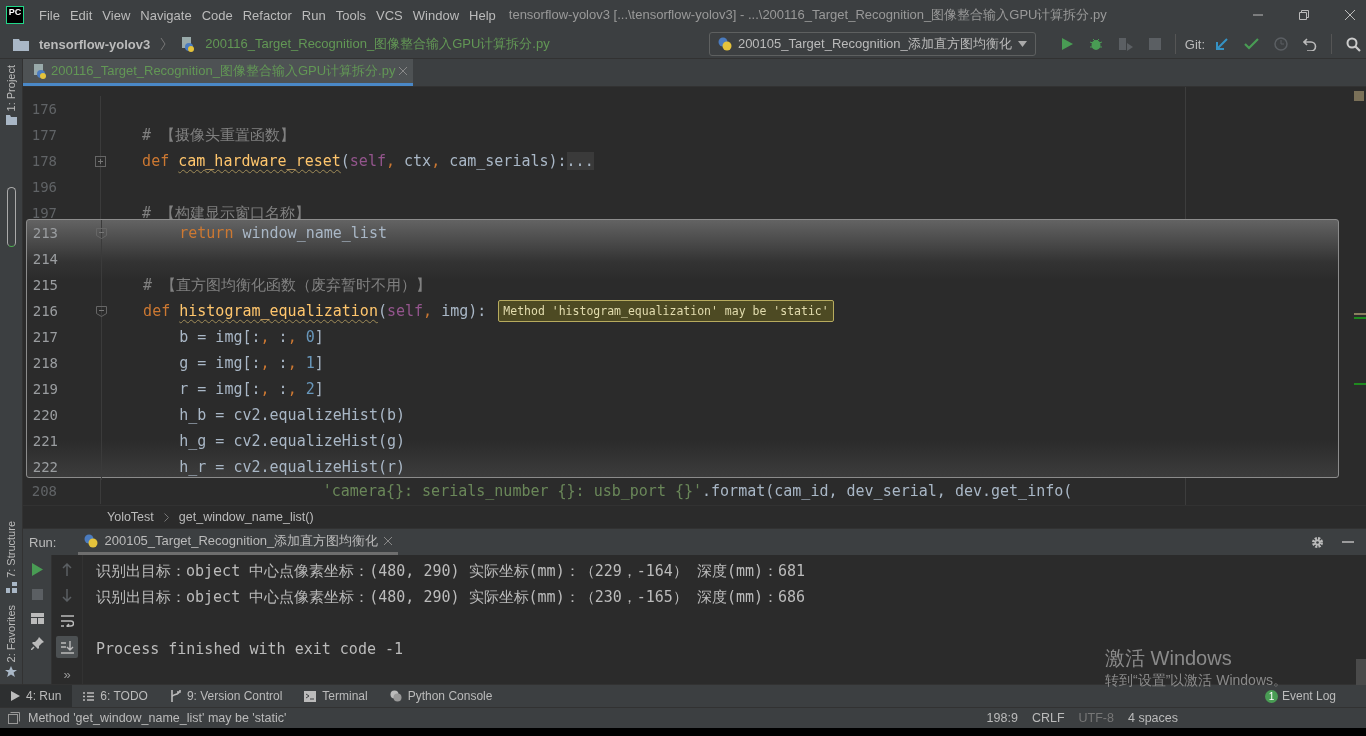  What do you see at coordinates (44, 363) in the screenshot?
I see `line-number: 218` at bounding box center [44, 363].